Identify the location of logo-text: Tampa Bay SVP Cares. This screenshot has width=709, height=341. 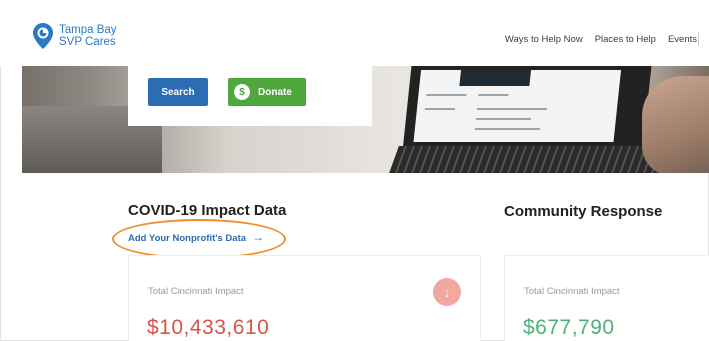
(88, 36).